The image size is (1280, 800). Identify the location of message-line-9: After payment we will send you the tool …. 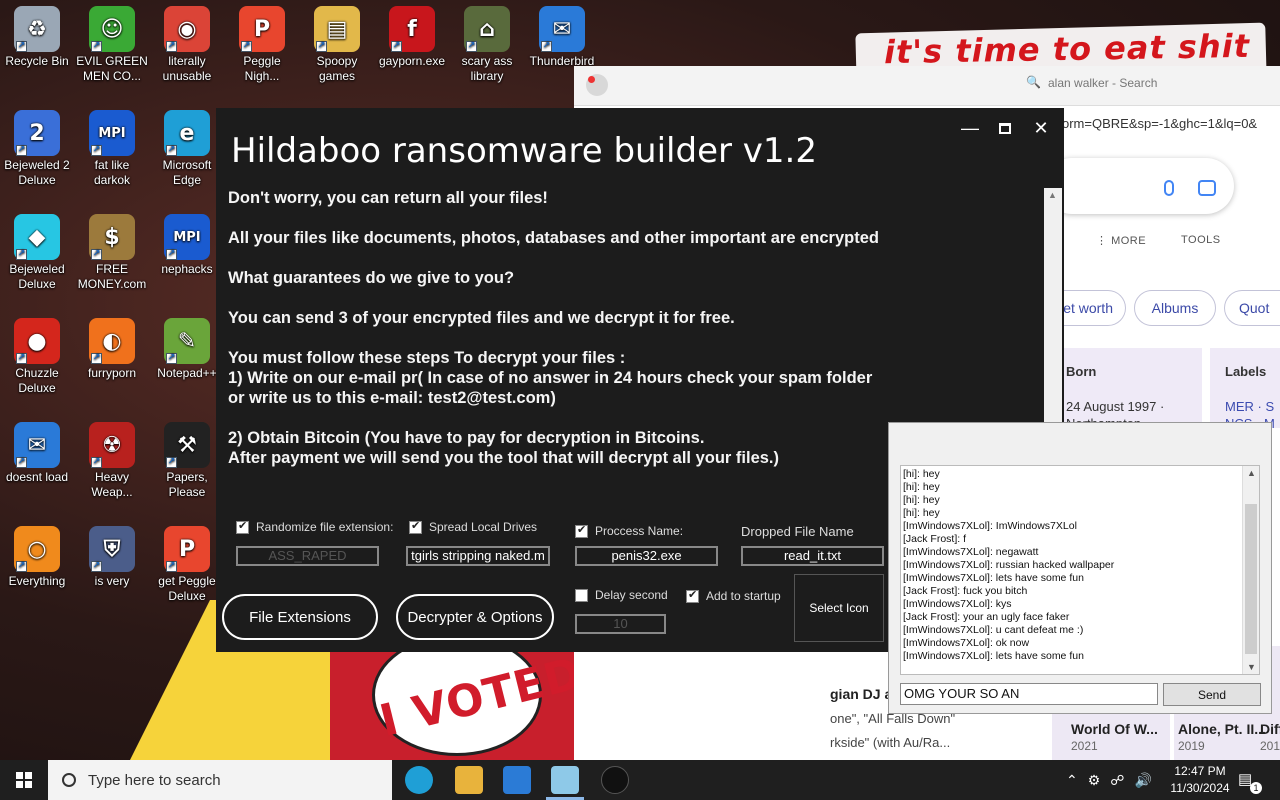
(504, 458).